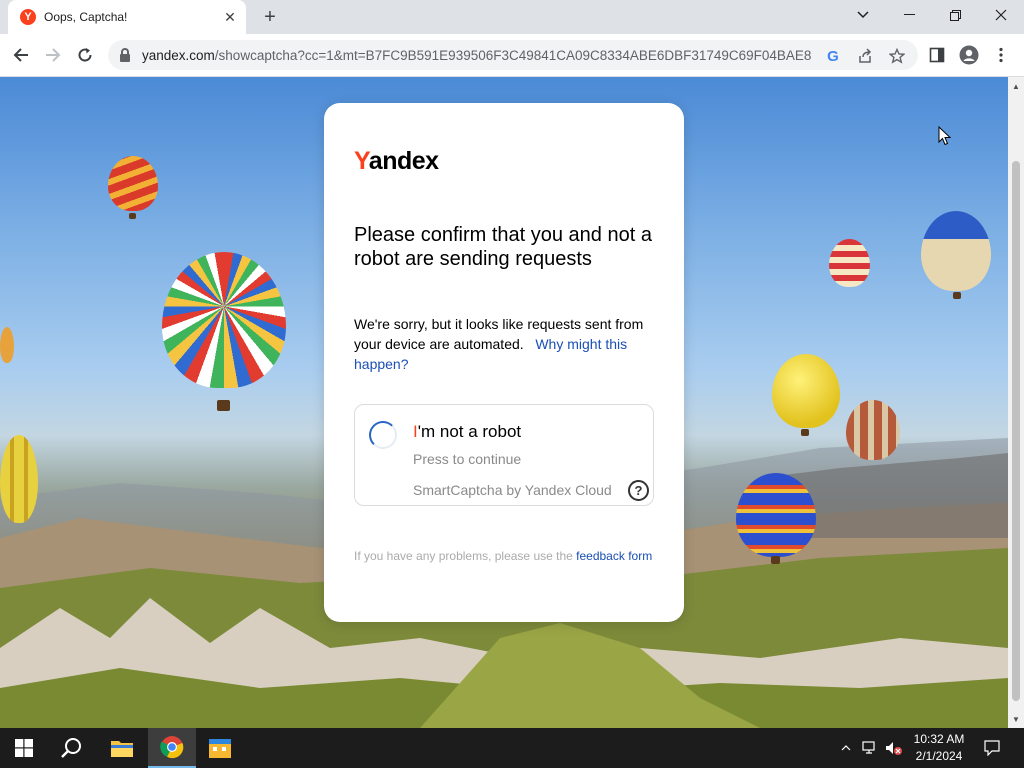  I want to click on loading-spinner-icon, so click(383, 435).